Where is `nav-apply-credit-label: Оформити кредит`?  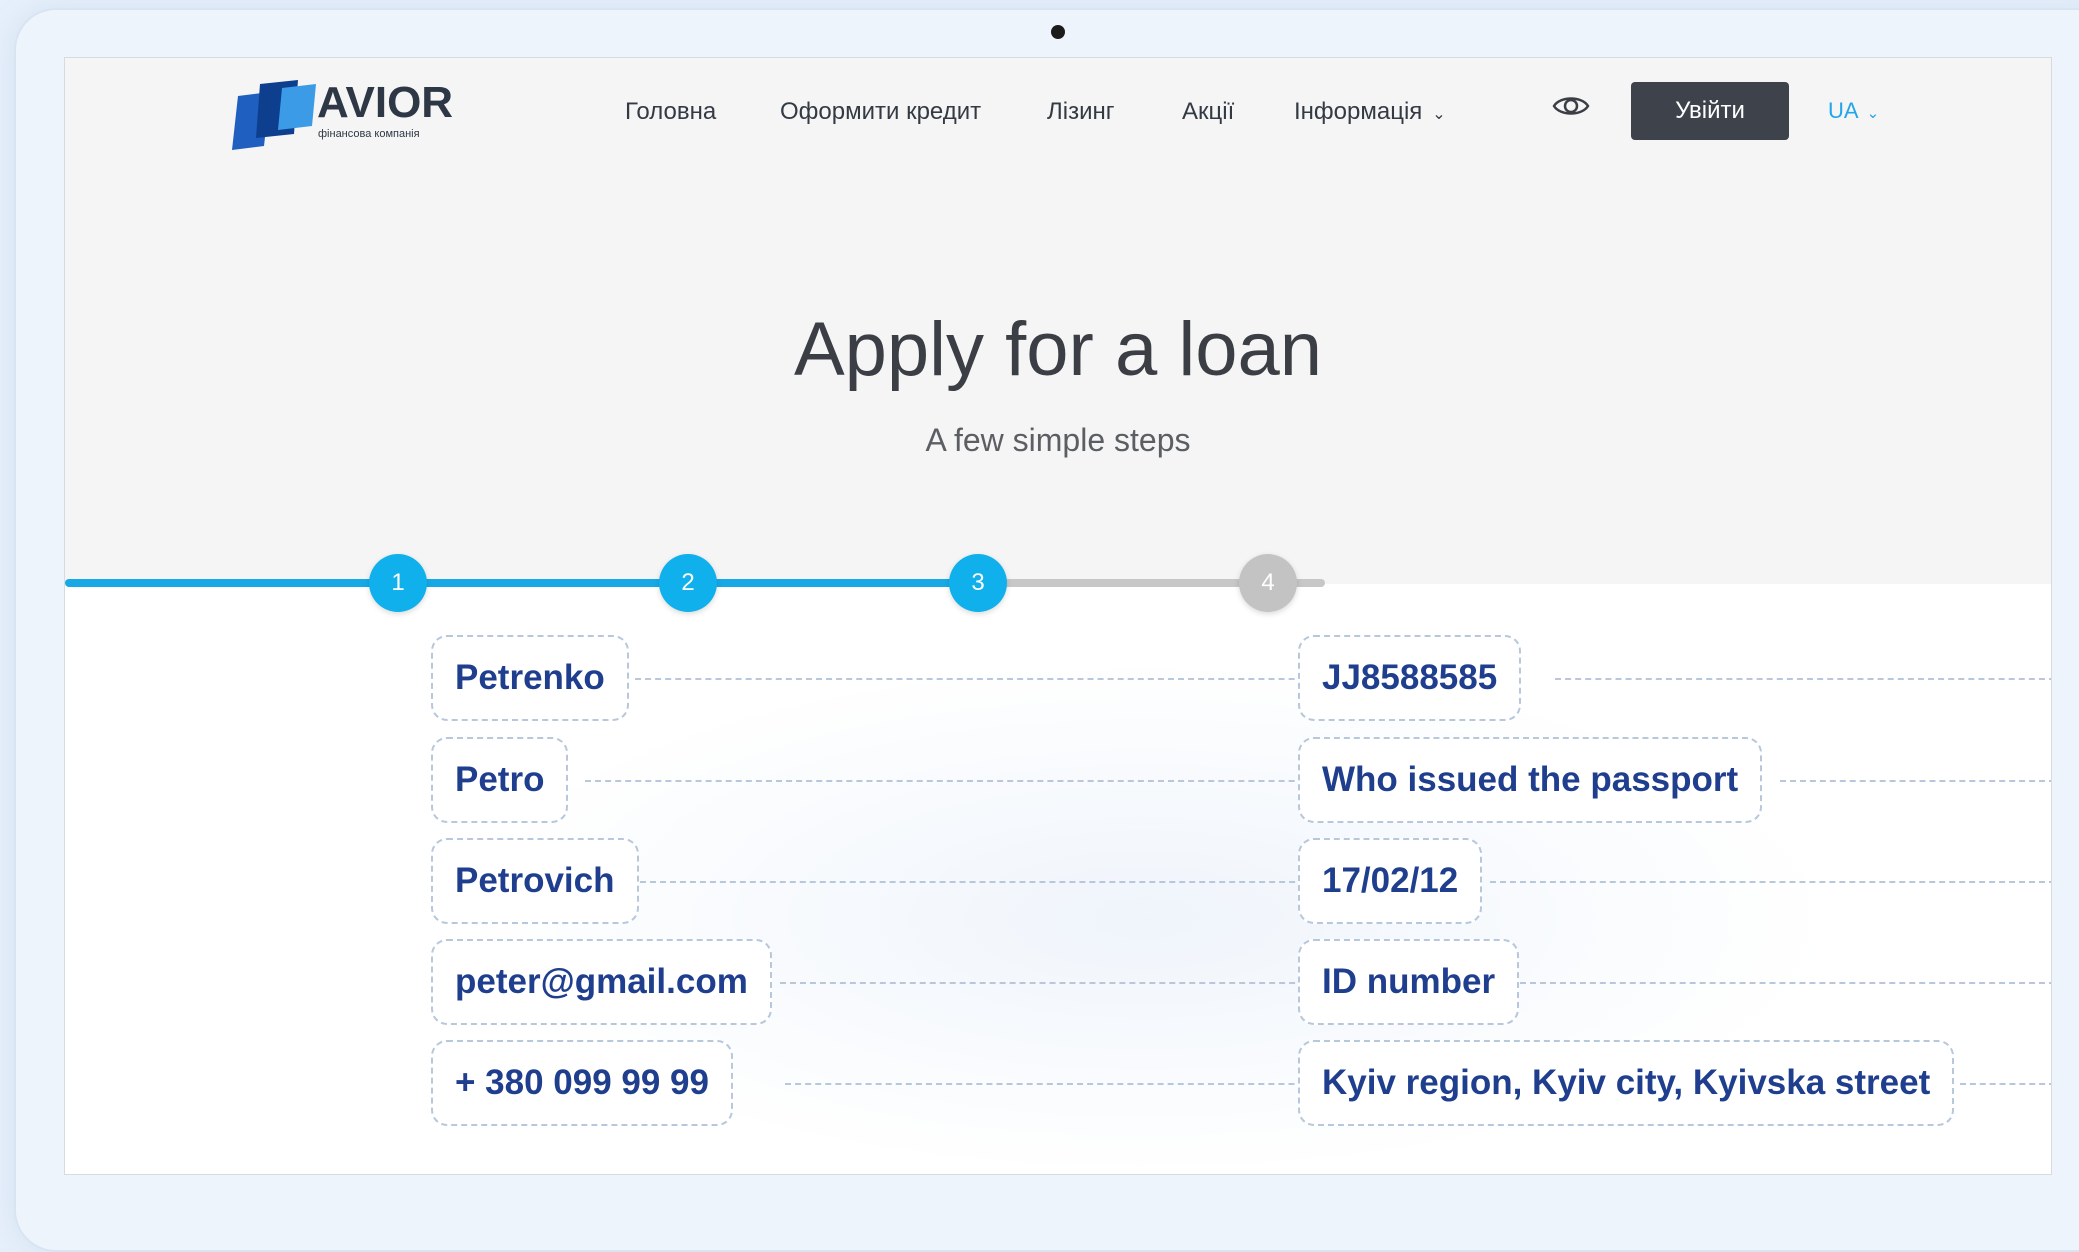 nav-apply-credit-label: Оформити кредит is located at coordinates (881, 111).